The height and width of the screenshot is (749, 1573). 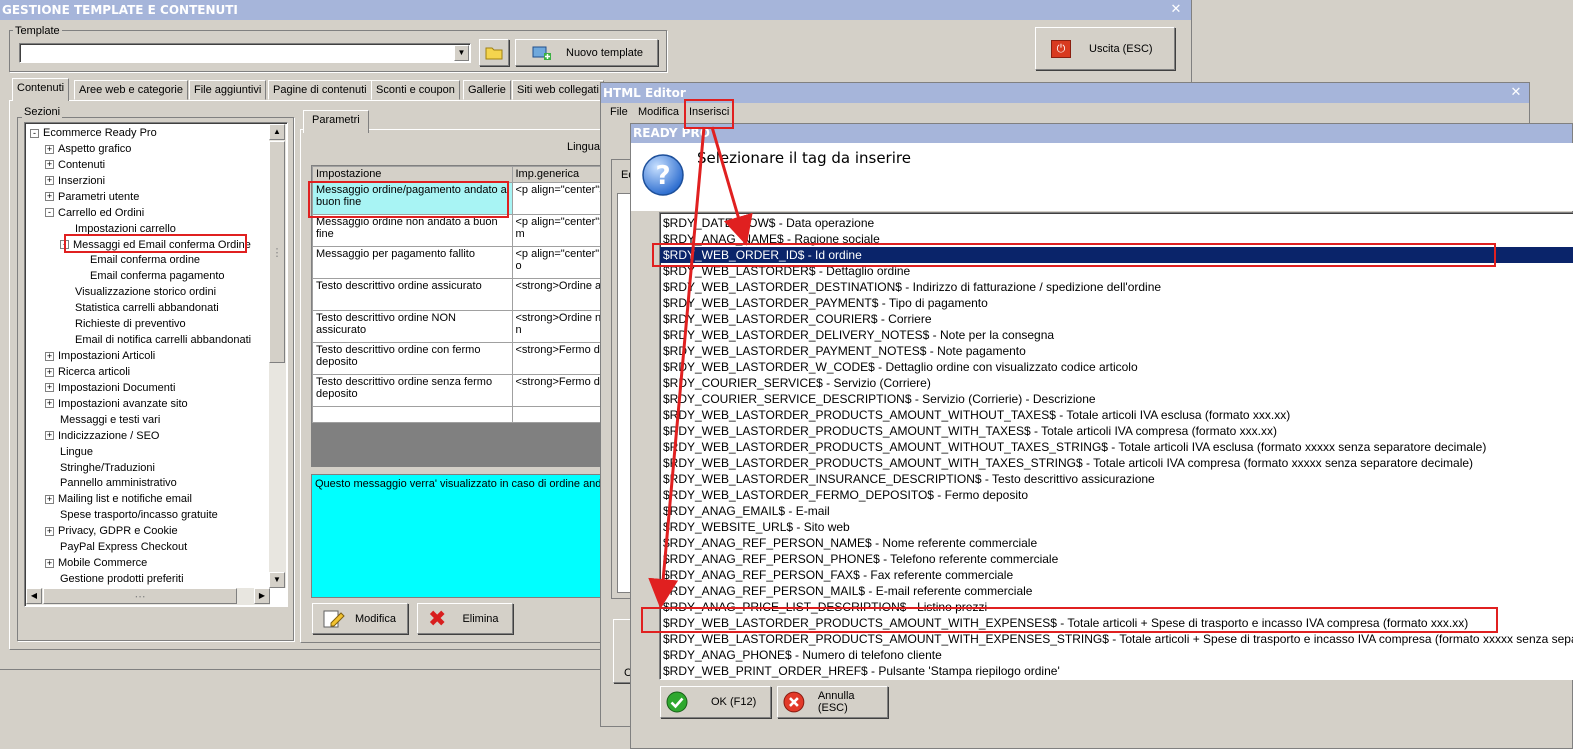 What do you see at coordinates (560, 174) in the screenshot?
I see `col-header-generica: Imp.generica` at bounding box center [560, 174].